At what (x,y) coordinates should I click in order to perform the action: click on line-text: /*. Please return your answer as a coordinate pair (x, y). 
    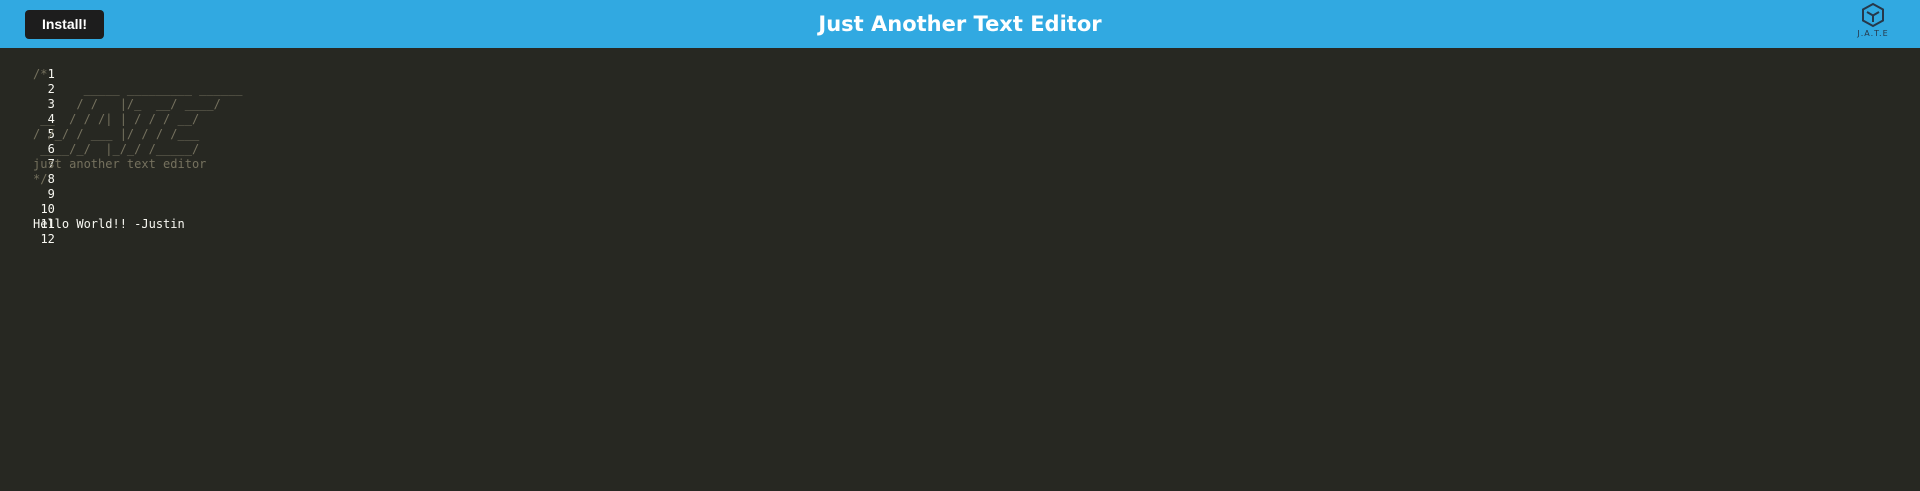
    Looking at the image, I should click on (40, 74).